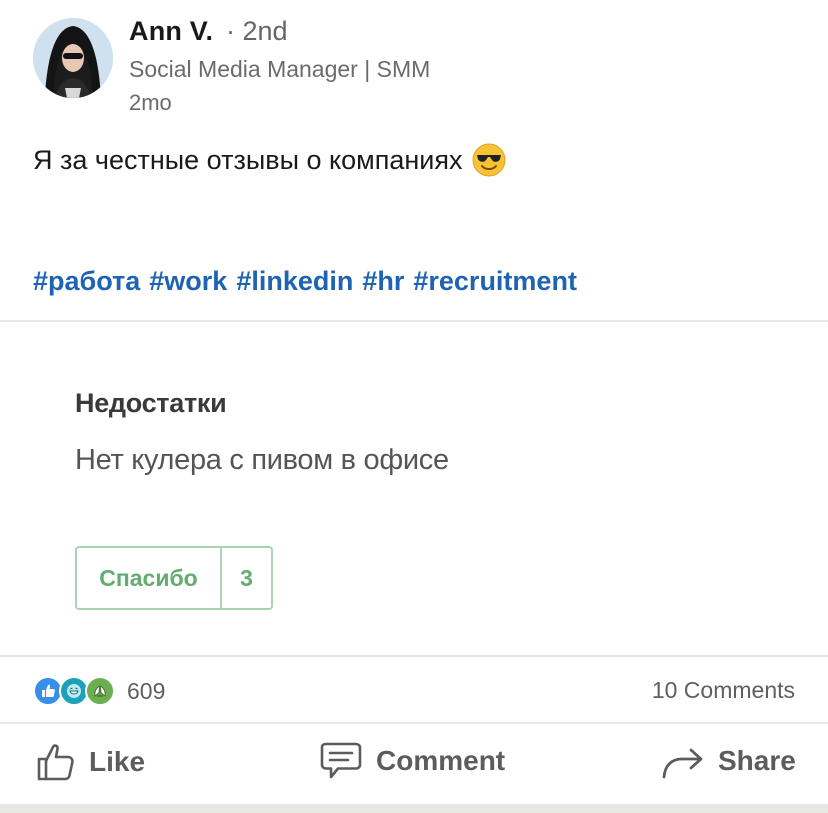 Image resolution: width=828 pixels, height=813 pixels. What do you see at coordinates (246, 577) in the screenshot?
I see `thanks-count: 3` at bounding box center [246, 577].